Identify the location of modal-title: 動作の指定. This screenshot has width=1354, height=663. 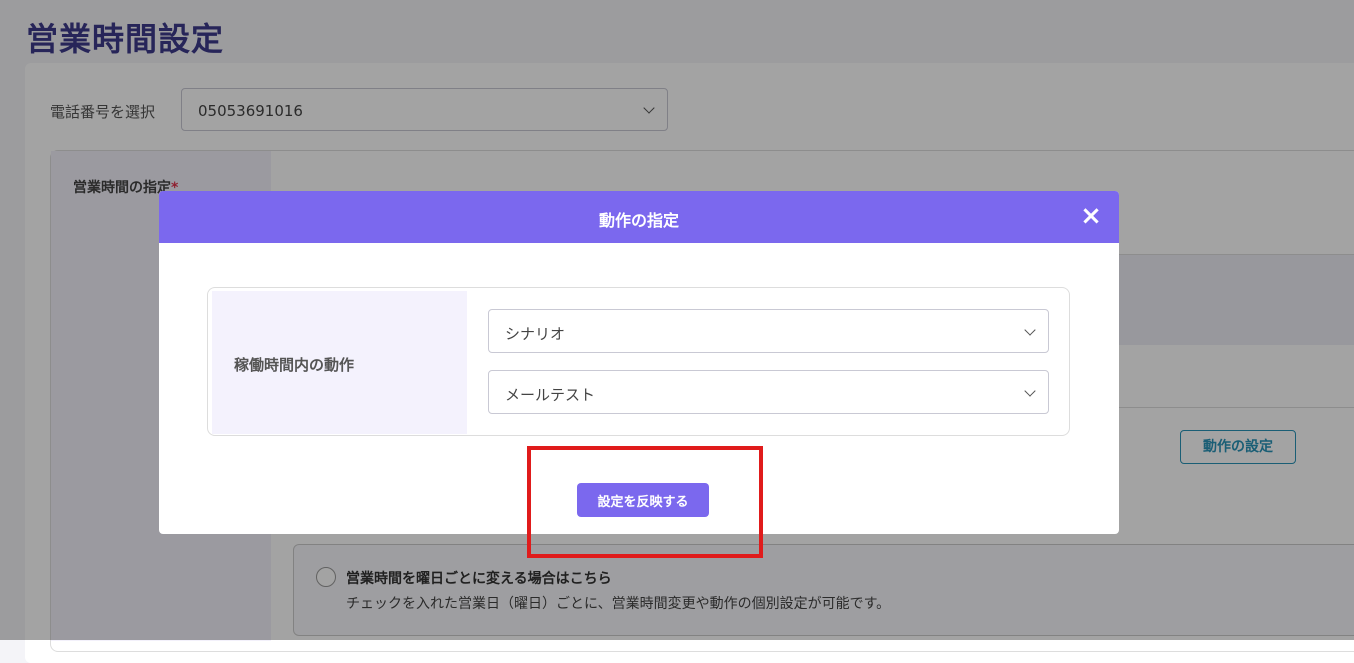
(638, 220).